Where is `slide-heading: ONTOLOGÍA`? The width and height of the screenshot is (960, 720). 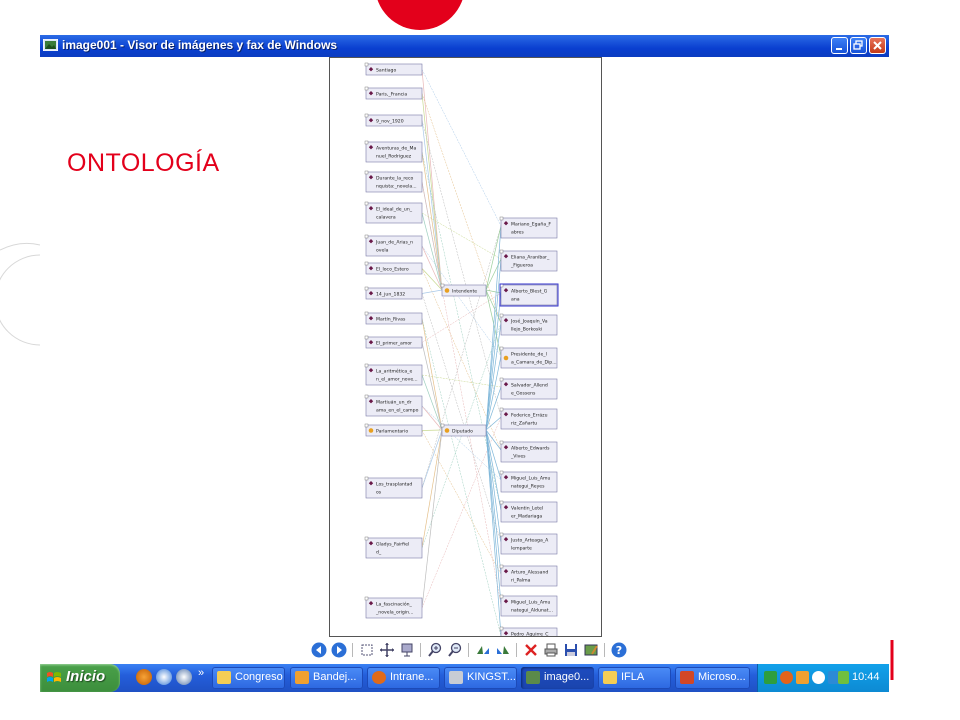
slide-heading: ONTOLOGÍA is located at coordinates (143, 163).